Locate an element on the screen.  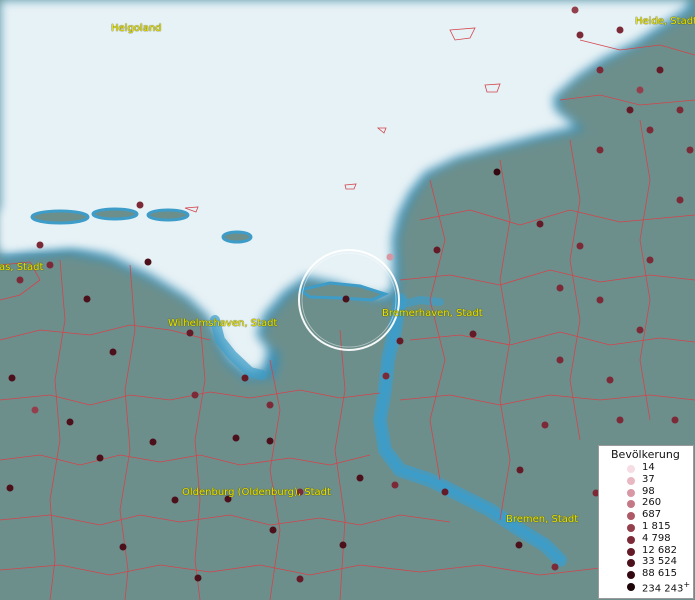
legend-value: 37 is located at coordinates (648, 479).